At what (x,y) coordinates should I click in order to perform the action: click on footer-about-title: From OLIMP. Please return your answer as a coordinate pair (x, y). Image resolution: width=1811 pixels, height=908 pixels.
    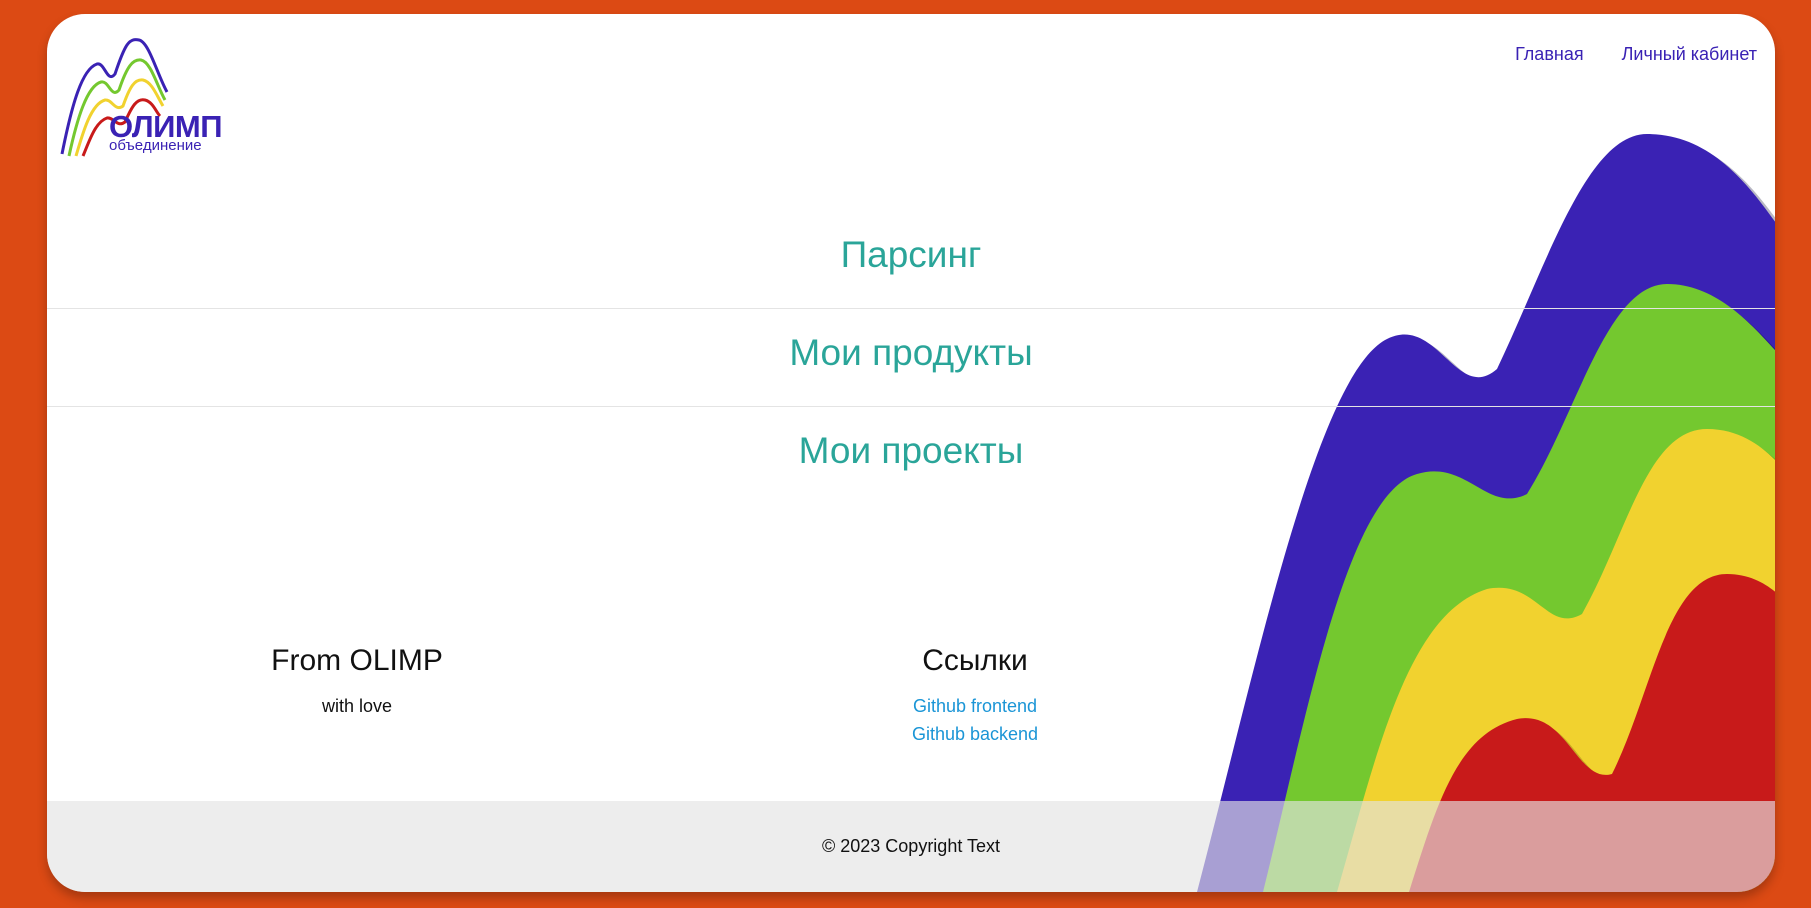
    Looking at the image, I should click on (357, 660).